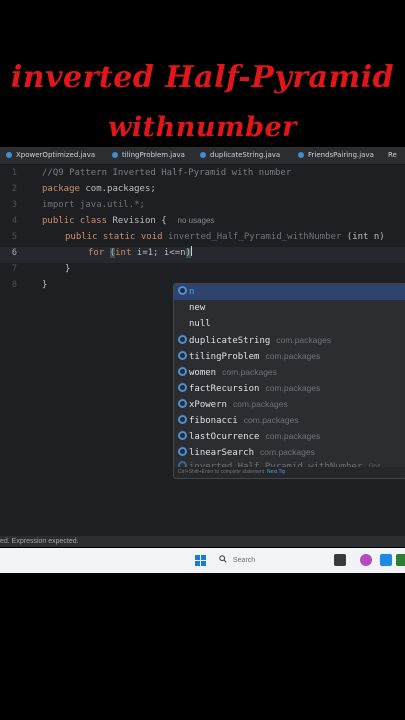 The height and width of the screenshot is (720, 405). Describe the element at coordinates (14, 189) in the screenshot. I see `line-number: 2` at that location.